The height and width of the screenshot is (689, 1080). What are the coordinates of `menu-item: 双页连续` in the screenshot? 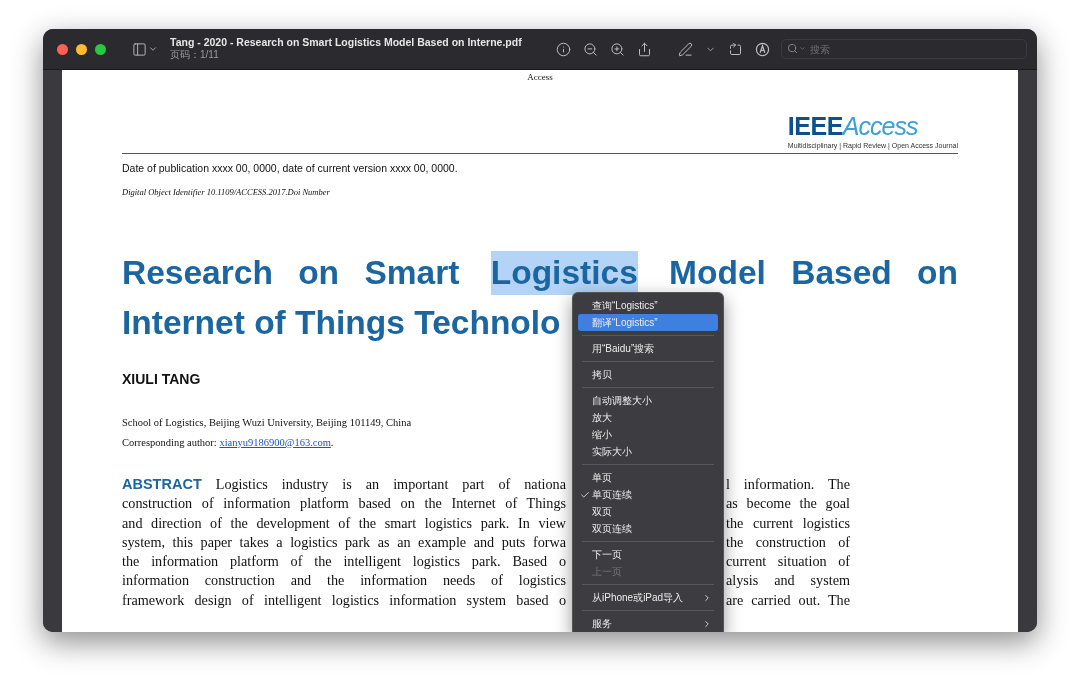 It's located at (648, 528).